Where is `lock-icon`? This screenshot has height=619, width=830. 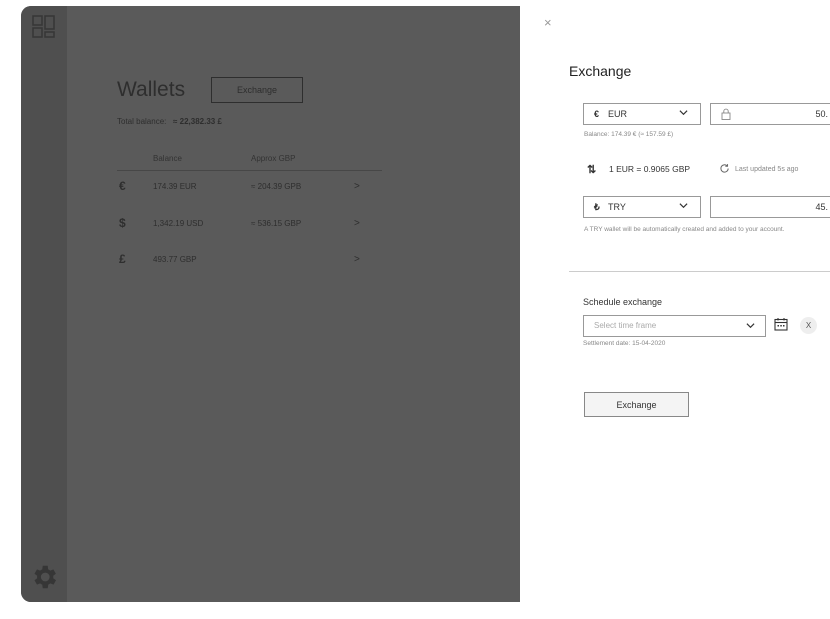 lock-icon is located at coordinates (726, 114).